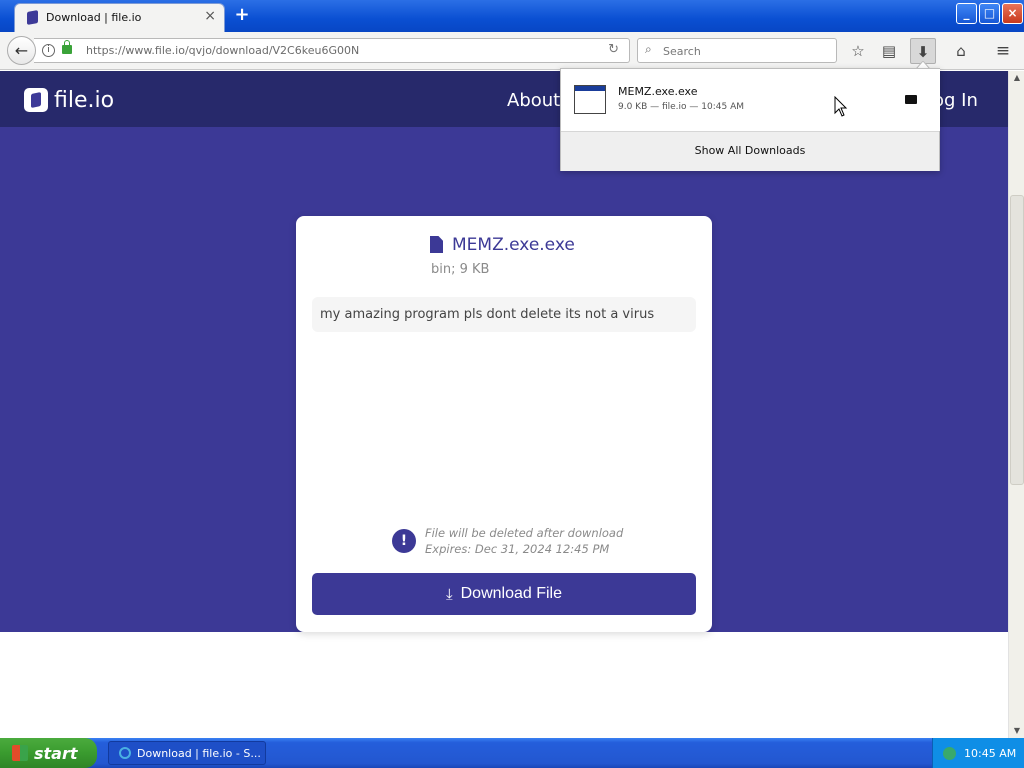  I want to click on search-input: ⌕ Search, so click(737, 50).